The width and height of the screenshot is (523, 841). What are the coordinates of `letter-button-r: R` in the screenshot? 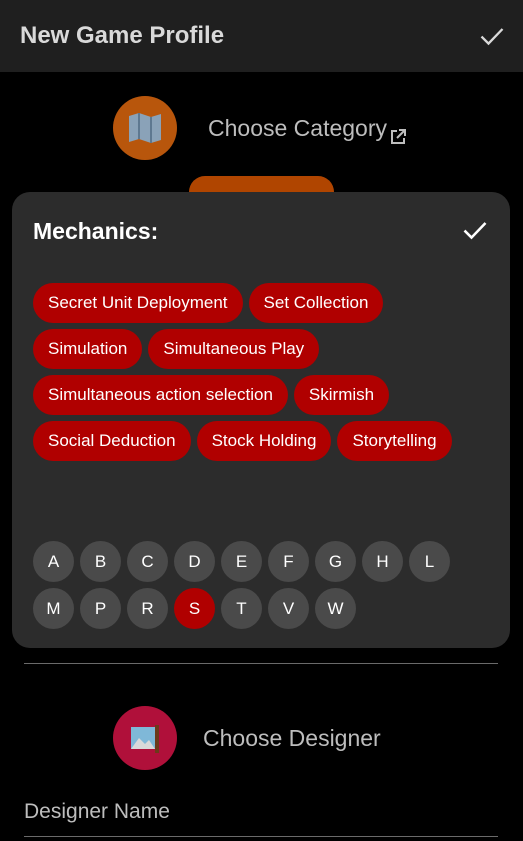 It's located at (147, 608).